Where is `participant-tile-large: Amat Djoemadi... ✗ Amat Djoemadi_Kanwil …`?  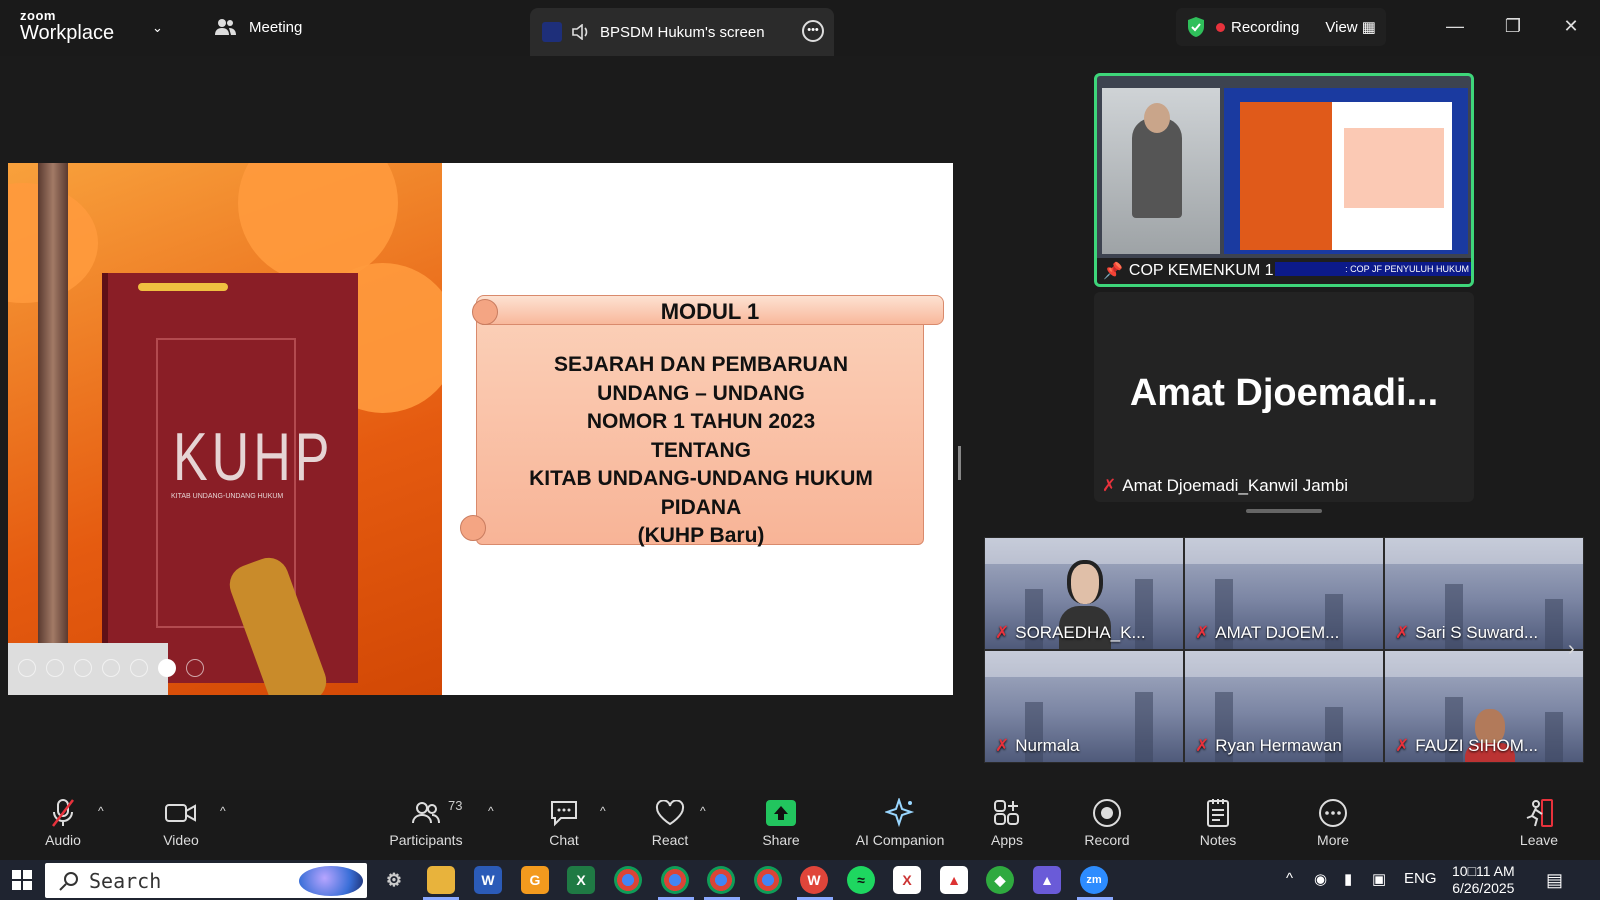
participant-tile-large: Amat Djoemadi... ✗ Amat Djoemadi_Kanwil … is located at coordinates (1284, 397).